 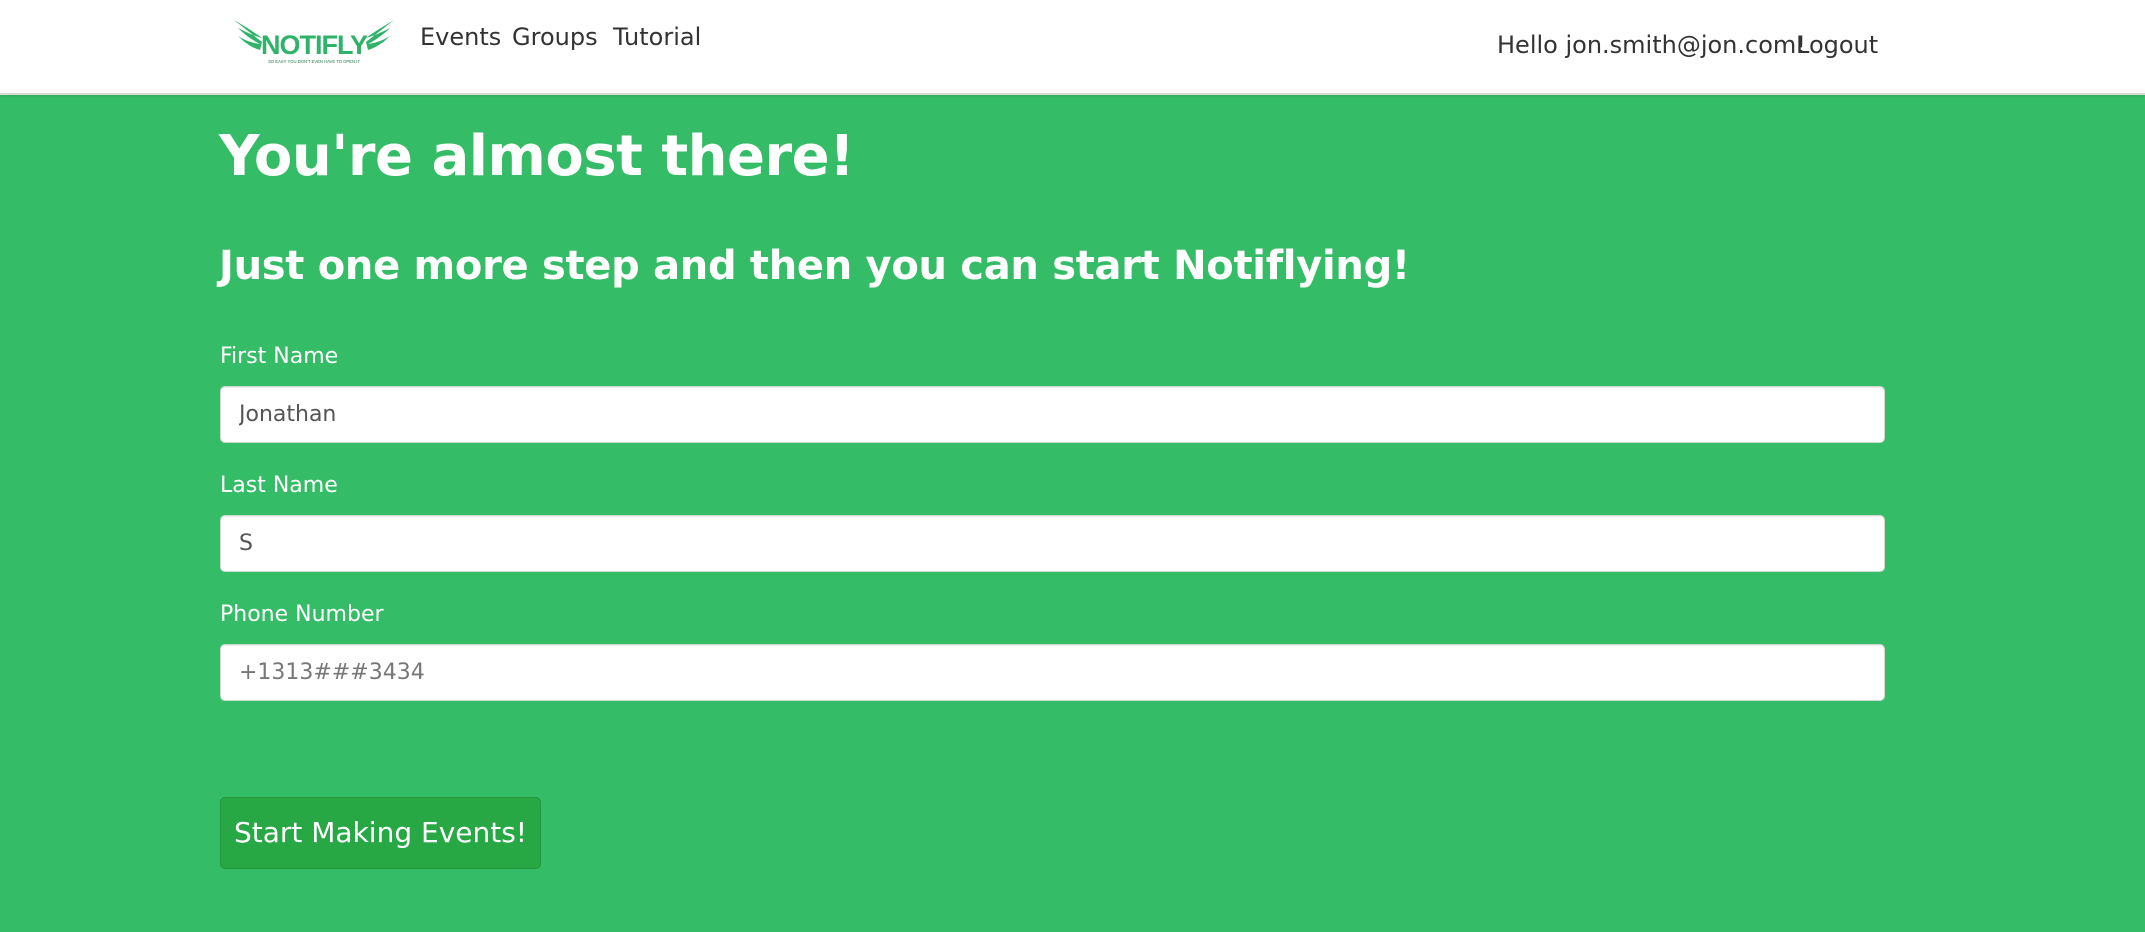 I want to click on nav-link-groups: Groups, so click(x=555, y=37).